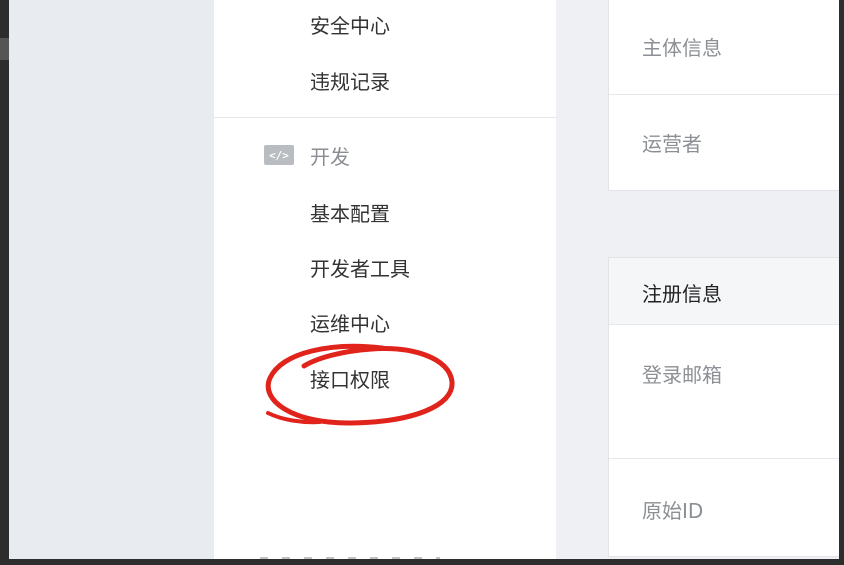 Image resolution: width=844 pixels, height=565 pixels. Describe the element at coordinates (350, 80) in the screenshot. I see `sidebar-item-violation-records: 违规记录` at that location.